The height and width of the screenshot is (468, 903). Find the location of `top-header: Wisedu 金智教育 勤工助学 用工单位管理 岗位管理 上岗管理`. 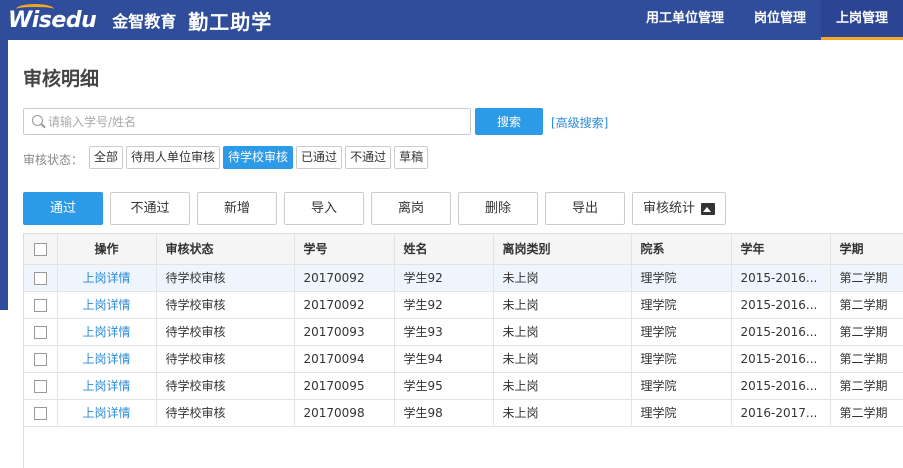

top-header: Wisedu 金智教育 勤工助学 用工单位管理 岗位管理 上岗管理 is located at coordinates (451, 20).